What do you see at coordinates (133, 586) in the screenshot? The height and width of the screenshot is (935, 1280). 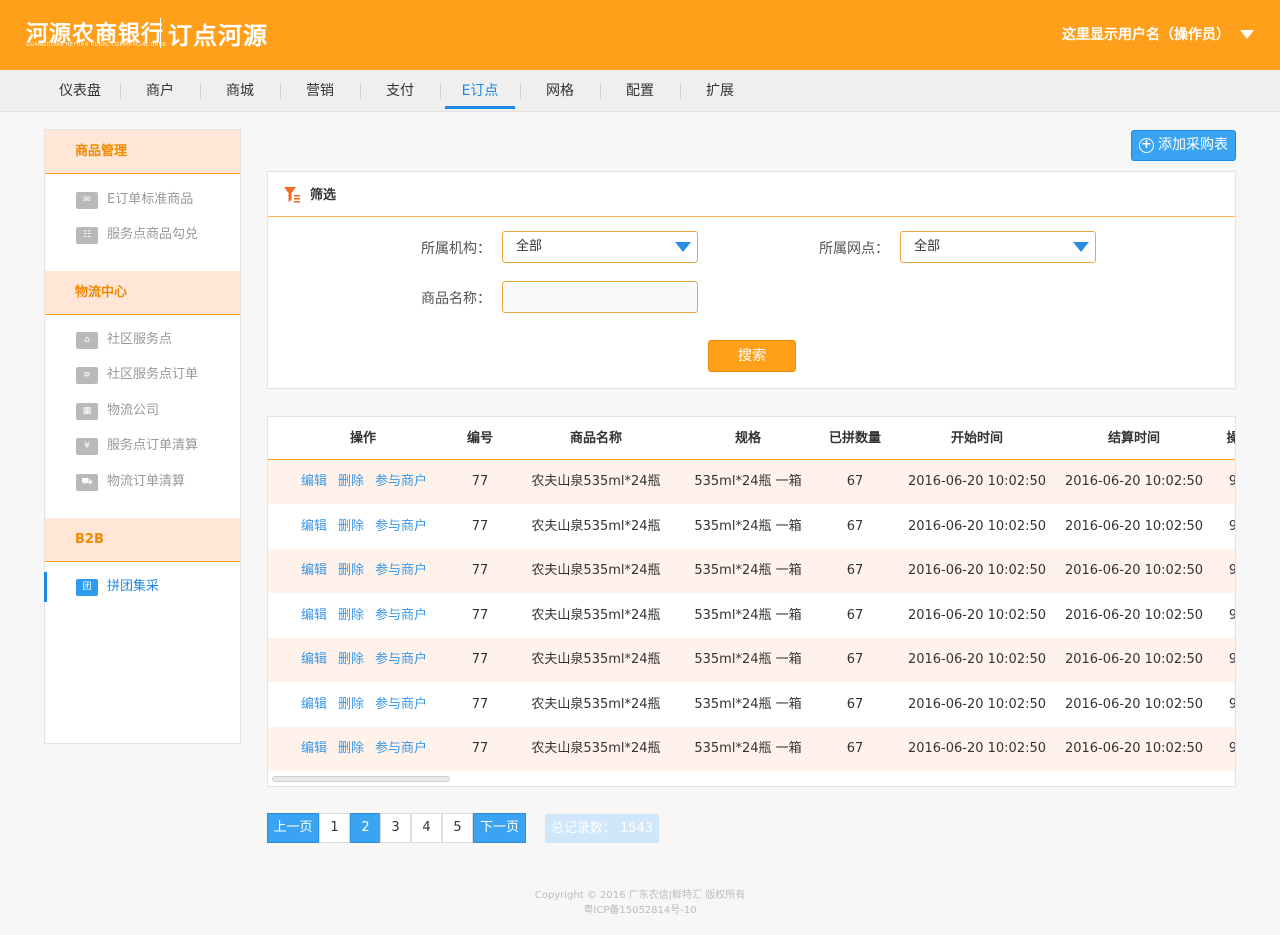 I see `sidebar-item-label: 拼团集采` at bounding box center [133, 586].